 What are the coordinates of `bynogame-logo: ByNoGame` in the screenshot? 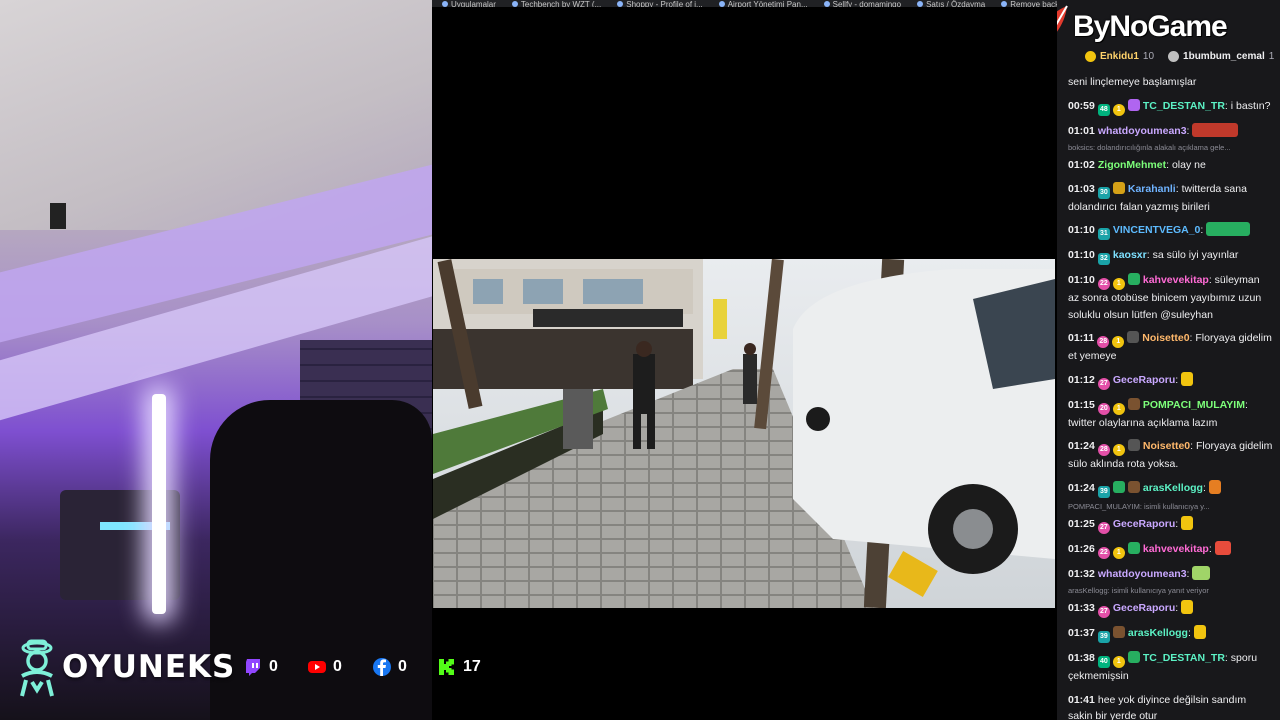 It's located at (1142, 27).